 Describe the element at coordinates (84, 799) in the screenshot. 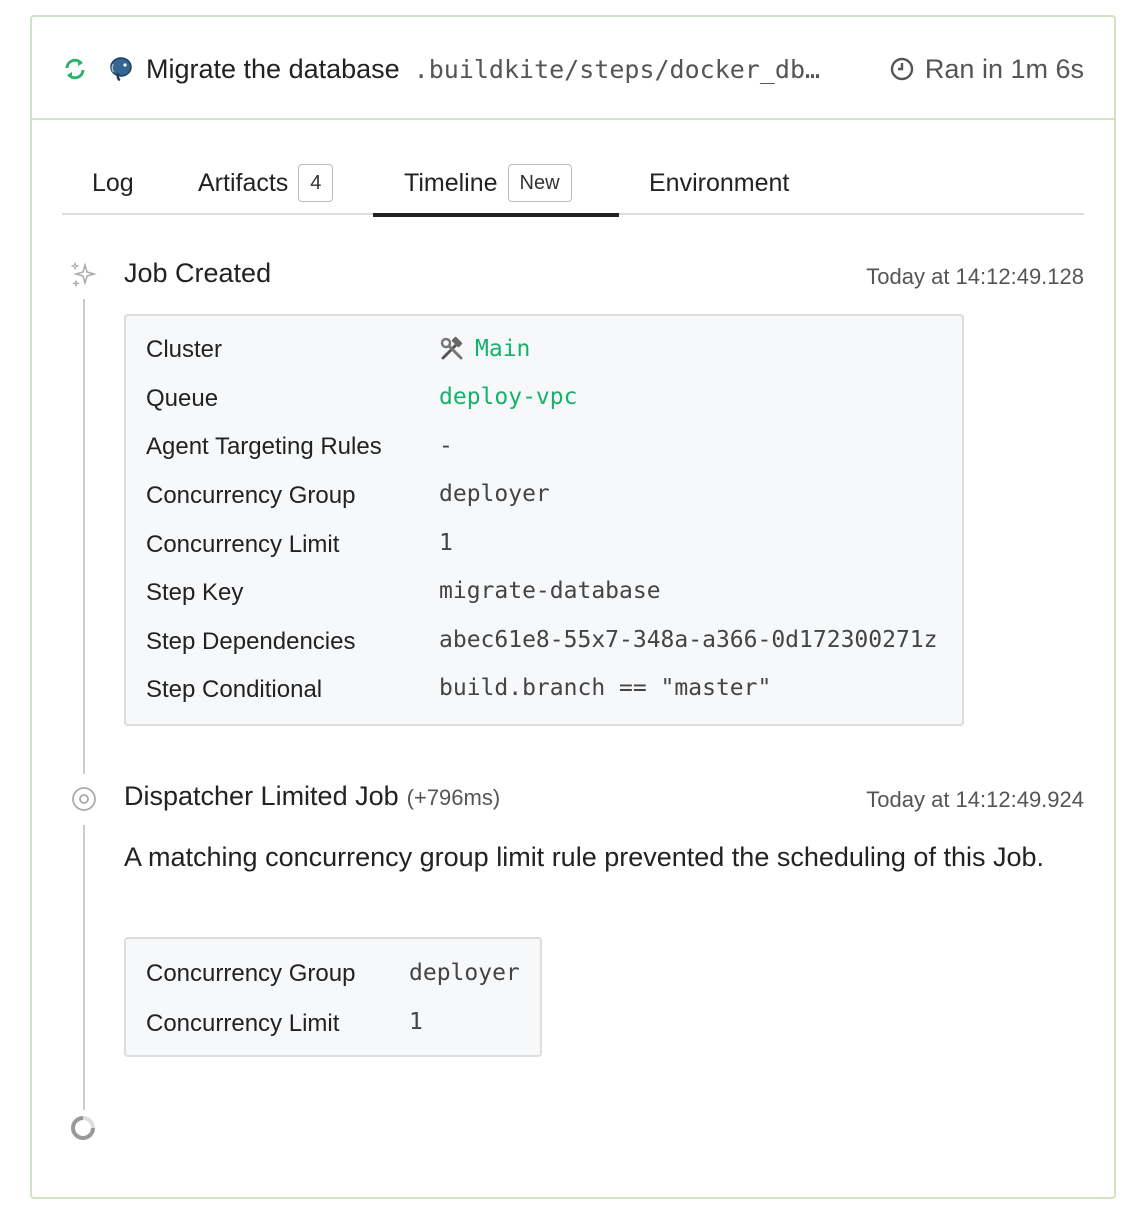

I see `target-circle-icon` at that location.